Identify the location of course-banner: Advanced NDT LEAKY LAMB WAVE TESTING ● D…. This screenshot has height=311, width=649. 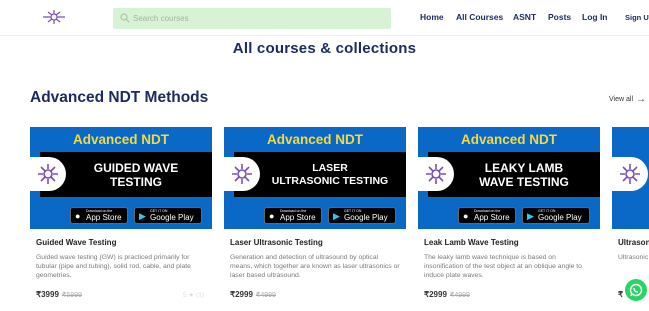
(509, 178).